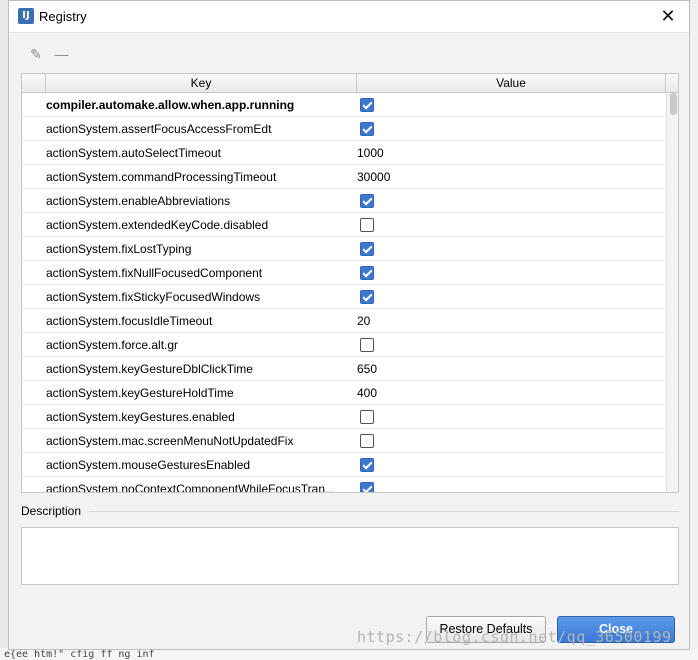 This screenshot has width=698, height=660. I want to click on header-corner, so click(672, 83).